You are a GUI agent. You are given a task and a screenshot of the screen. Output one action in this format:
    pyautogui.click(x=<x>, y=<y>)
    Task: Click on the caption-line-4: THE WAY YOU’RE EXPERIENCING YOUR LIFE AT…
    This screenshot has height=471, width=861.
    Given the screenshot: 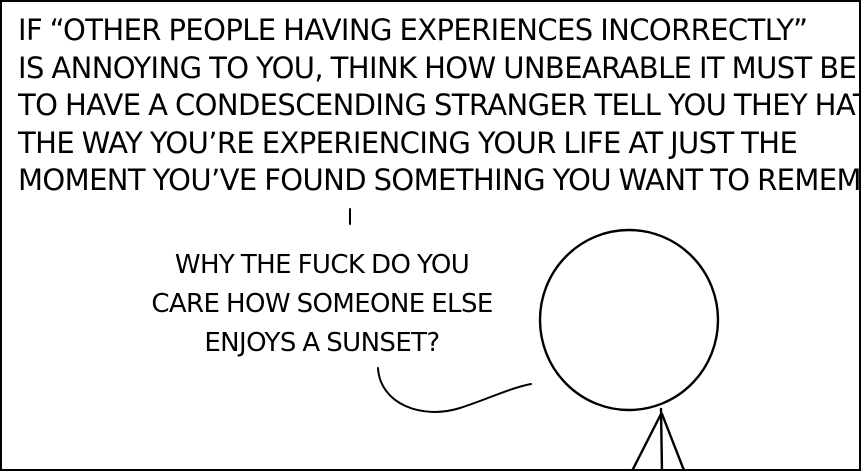 What is the action you would take?
    pyautogui.click(x=408, y=142)
    